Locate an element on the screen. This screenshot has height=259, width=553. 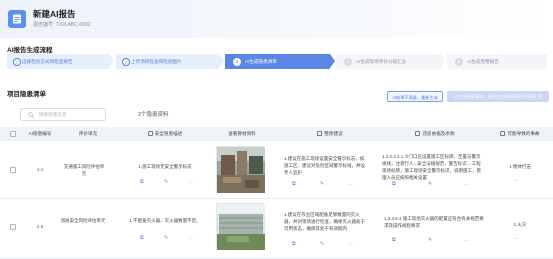
hazard-code: 1-2 is located at coordinates (40, 226).